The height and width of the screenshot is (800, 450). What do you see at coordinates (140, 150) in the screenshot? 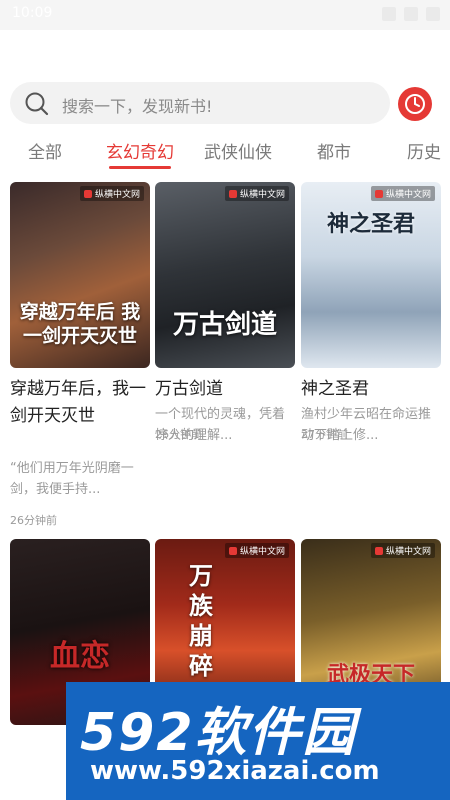
I see `tab-fantasy: 玄幻奇幻` at bounding box center [140, 150].